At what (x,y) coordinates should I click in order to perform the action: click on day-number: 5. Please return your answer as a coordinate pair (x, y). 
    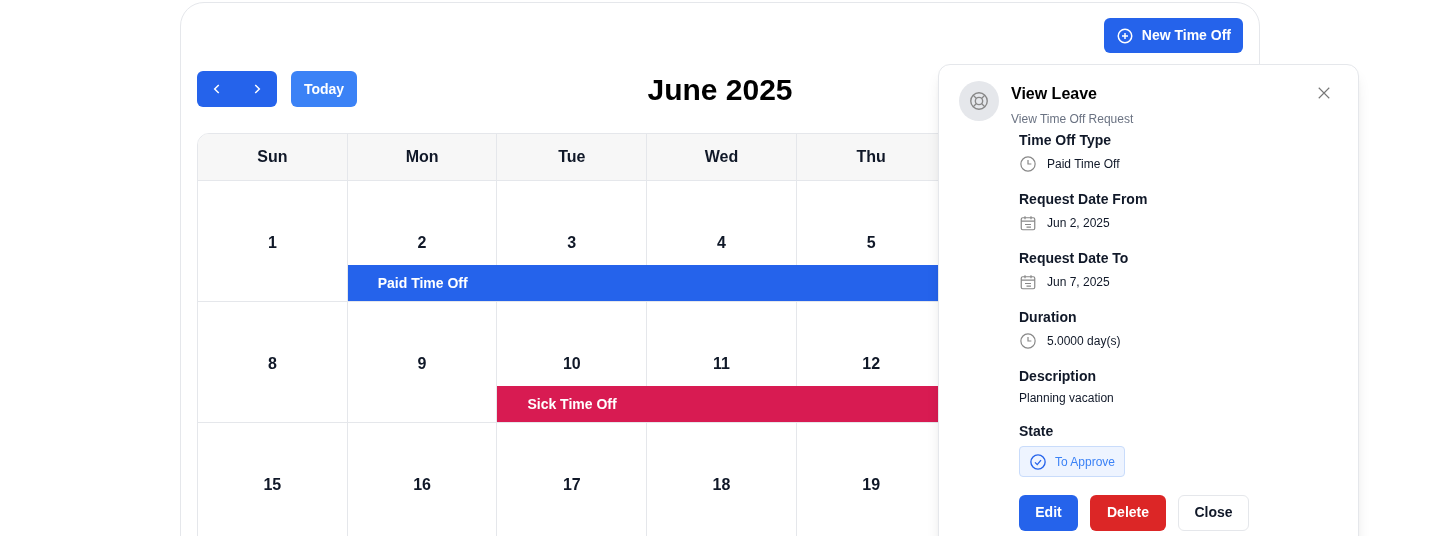
    Looking at the image, I should click on (871, 242).